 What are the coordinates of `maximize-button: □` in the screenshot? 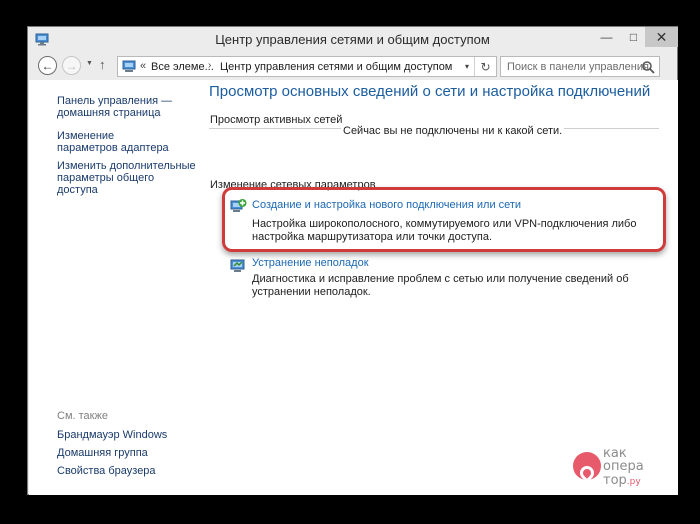 It's located at (633, 37).